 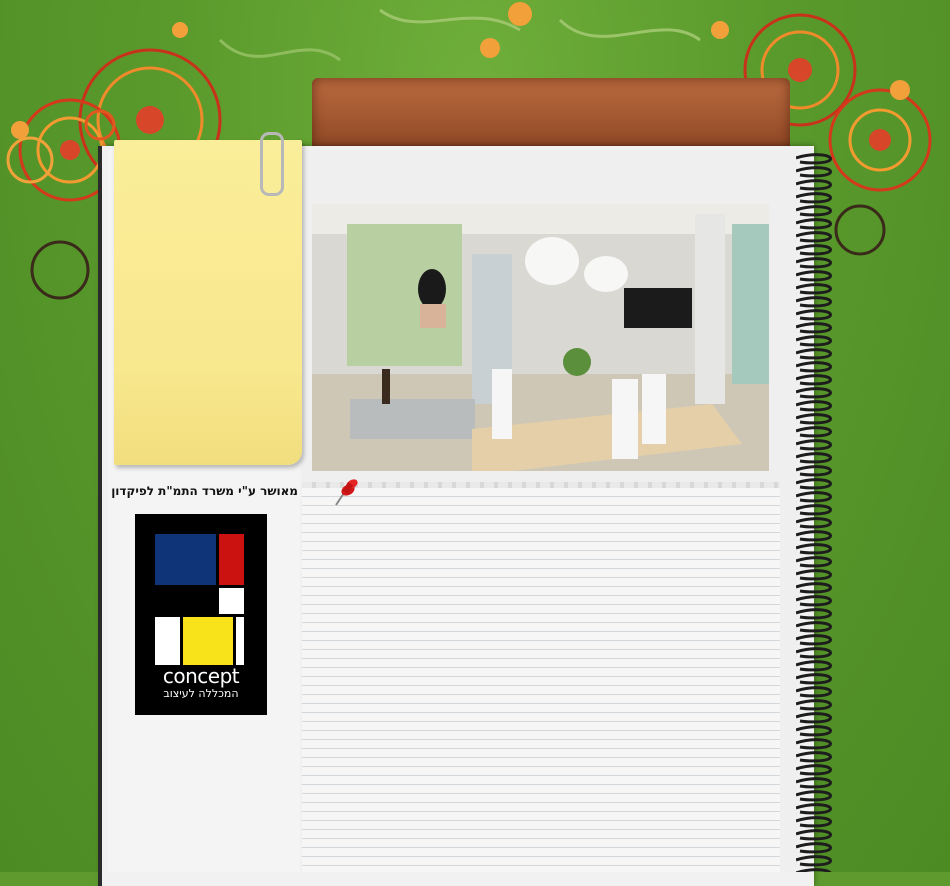 I want to click on pushpin-icon, so click(x=346, y=492).